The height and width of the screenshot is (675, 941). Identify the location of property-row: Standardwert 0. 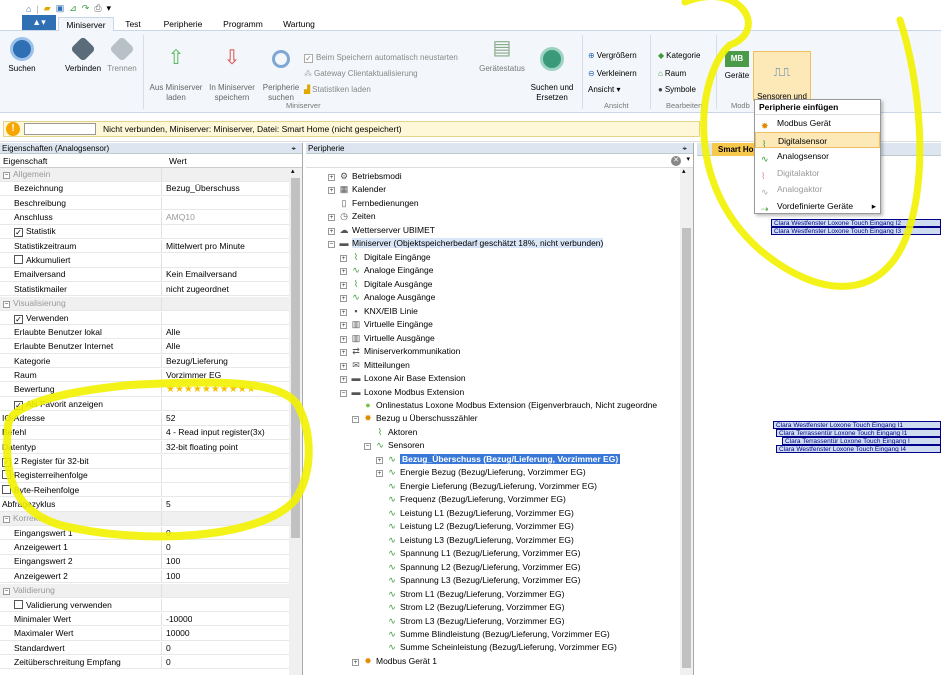
(144, 648).